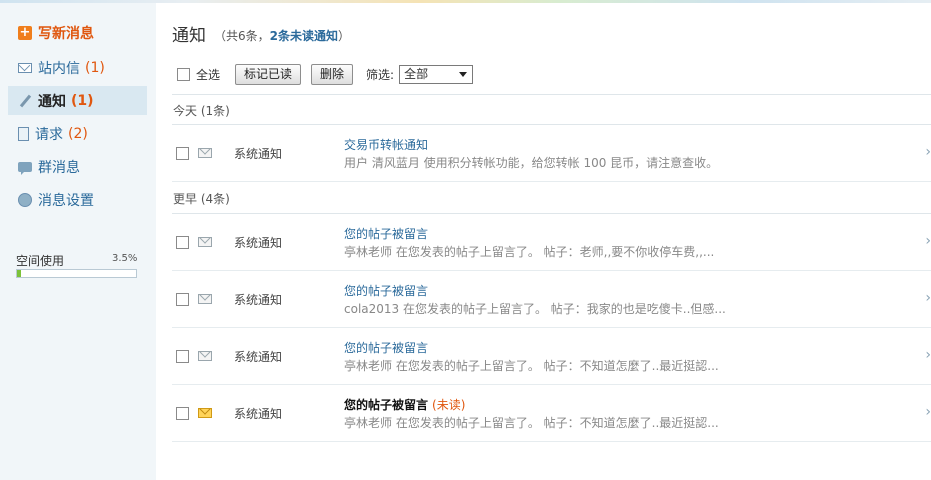 The image size is (931, 480). What do you see at coordinates (551, 94) in the screenshot?
I see `divider` at bounding box center [551, 94].